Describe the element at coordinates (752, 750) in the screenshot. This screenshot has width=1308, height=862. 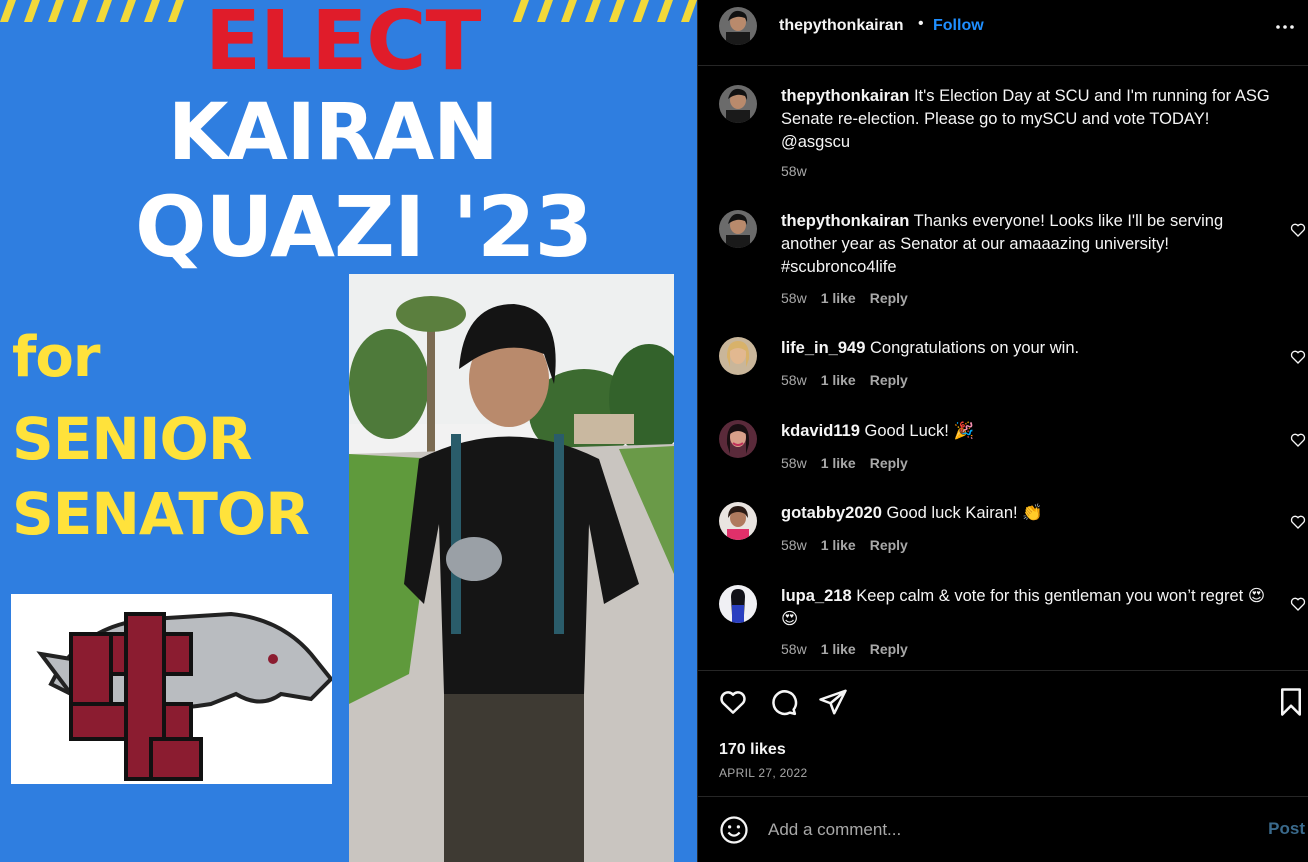
I see `likes-count: 170 likes` at that location.